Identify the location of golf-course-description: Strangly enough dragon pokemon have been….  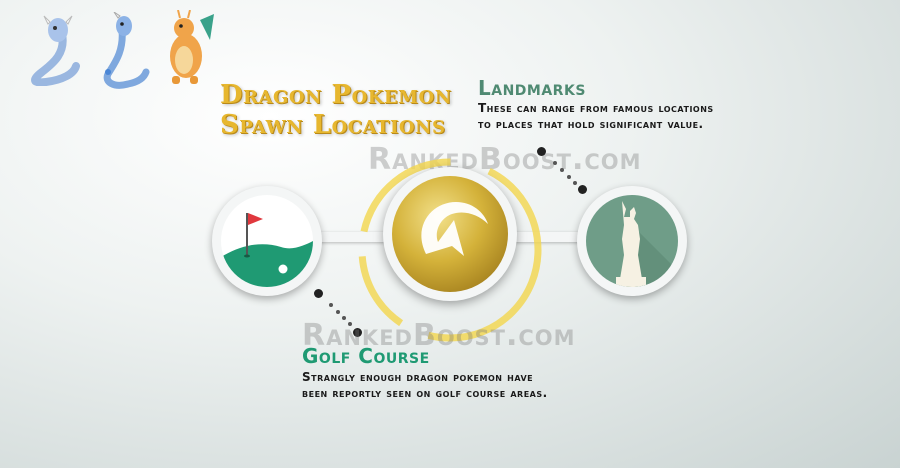
(425, 385).